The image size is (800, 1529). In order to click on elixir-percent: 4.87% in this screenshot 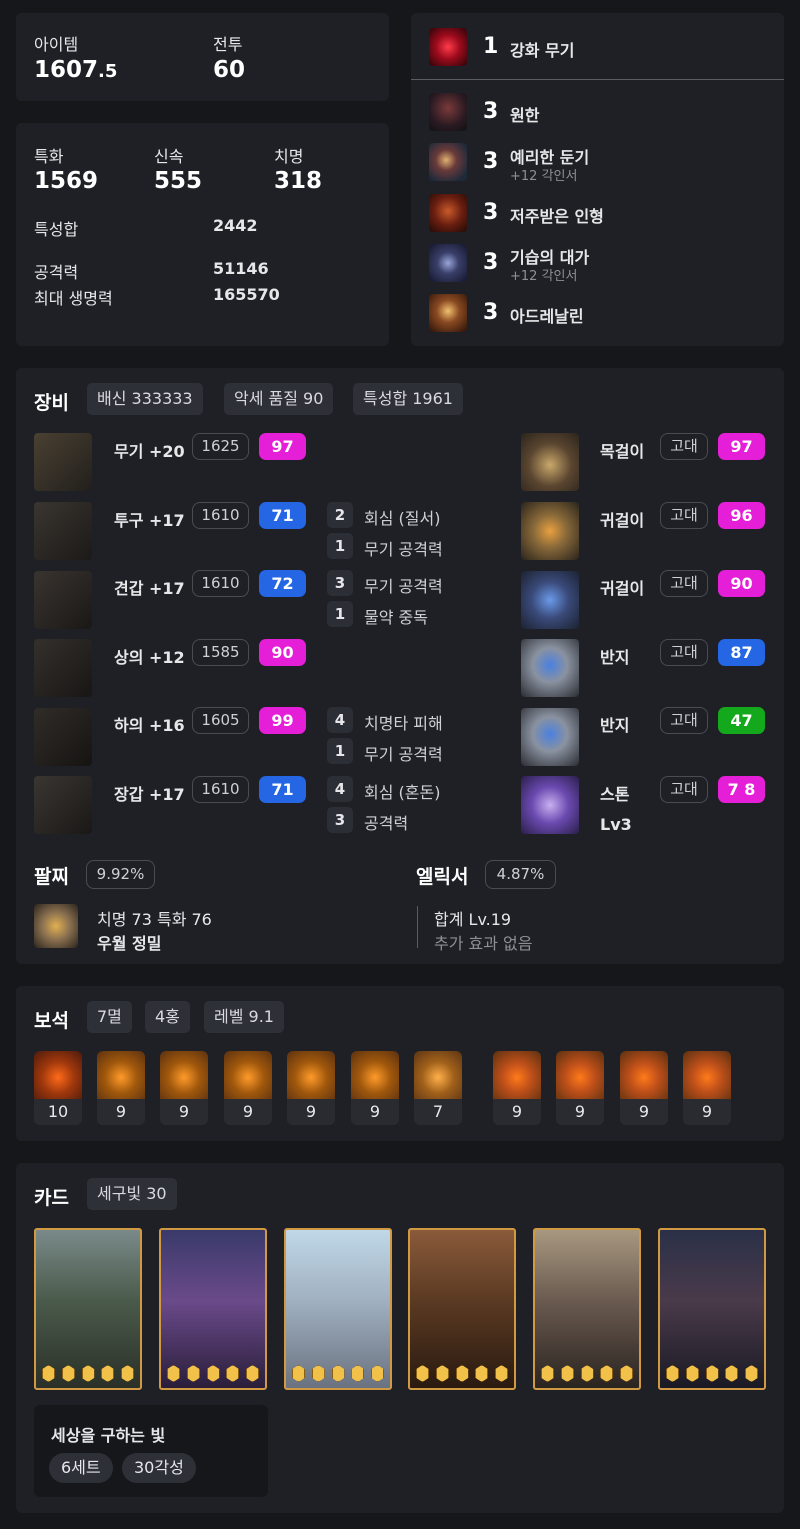, I will do `click(520, 874)`.